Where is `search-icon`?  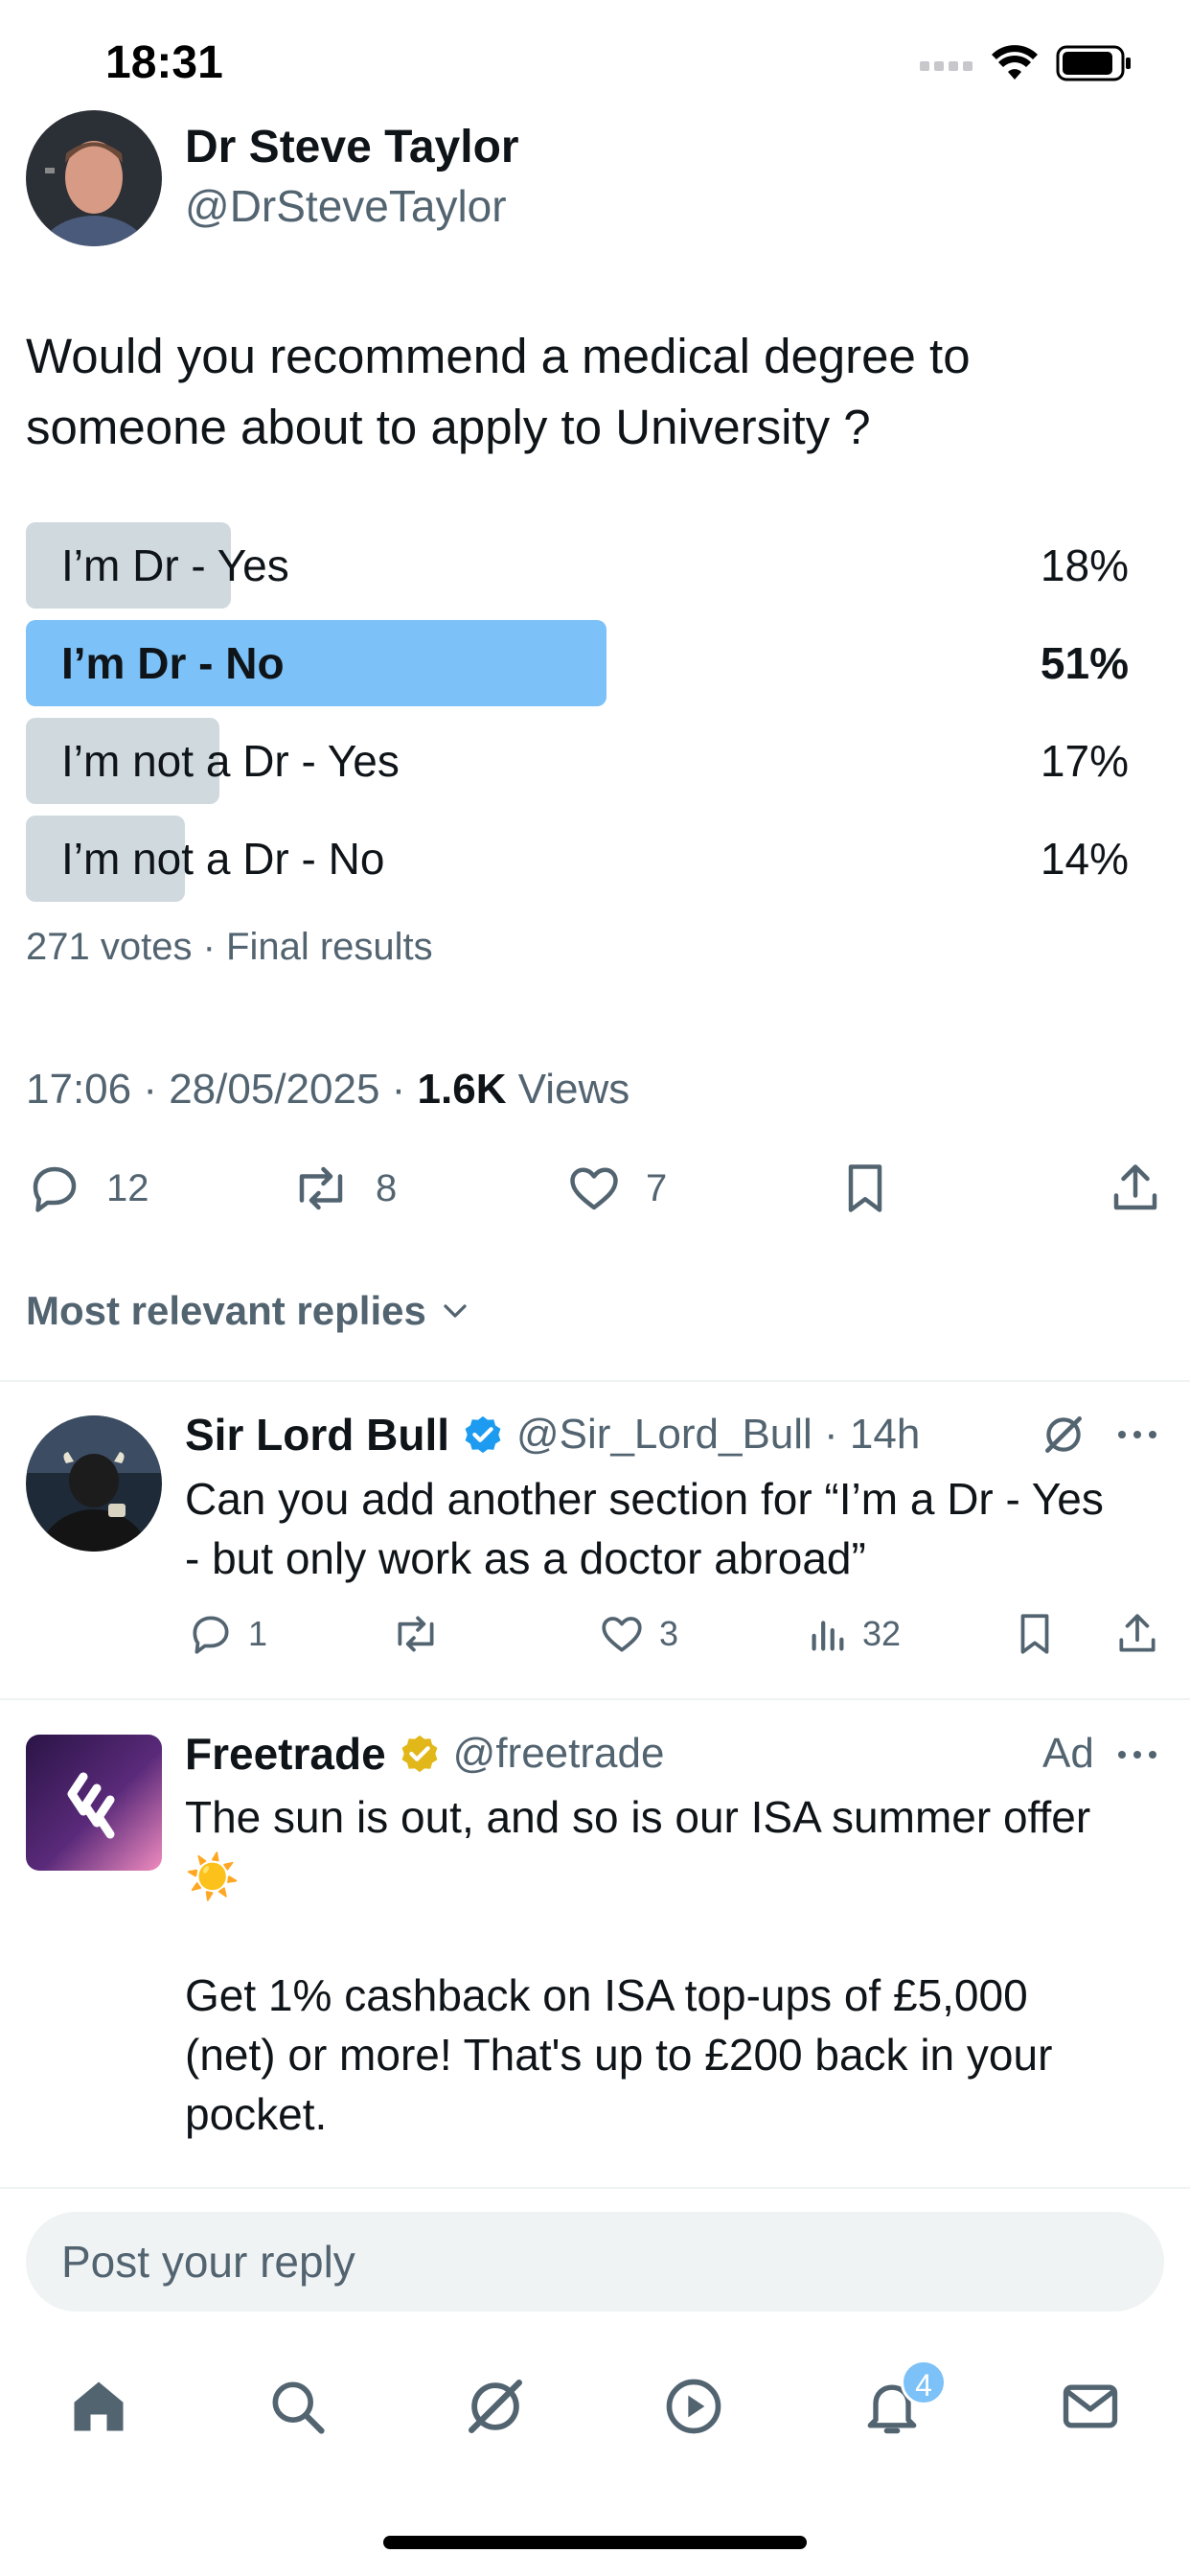 search-icon is located at coordinates (298, 2407).